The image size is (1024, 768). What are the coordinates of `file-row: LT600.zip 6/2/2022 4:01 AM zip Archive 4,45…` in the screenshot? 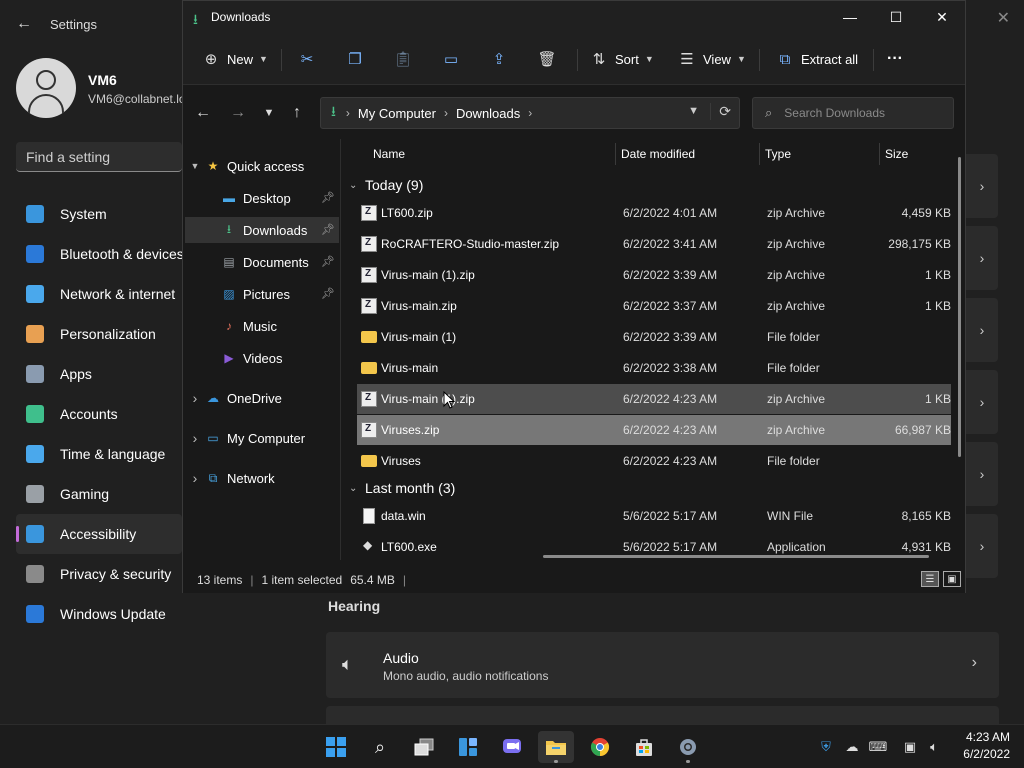 It's located at (654, 213).